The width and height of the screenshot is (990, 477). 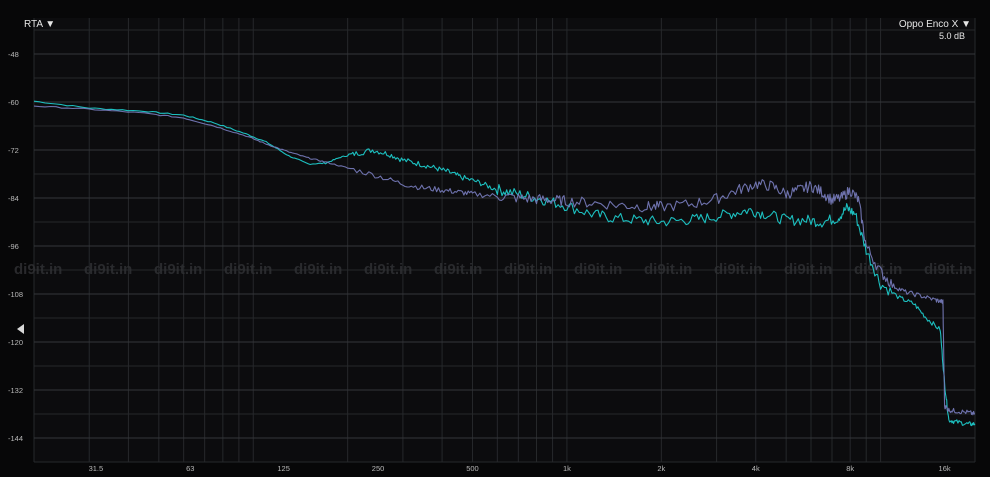 I want to click on y-tick-label: -96, so click(x=13, y=246).